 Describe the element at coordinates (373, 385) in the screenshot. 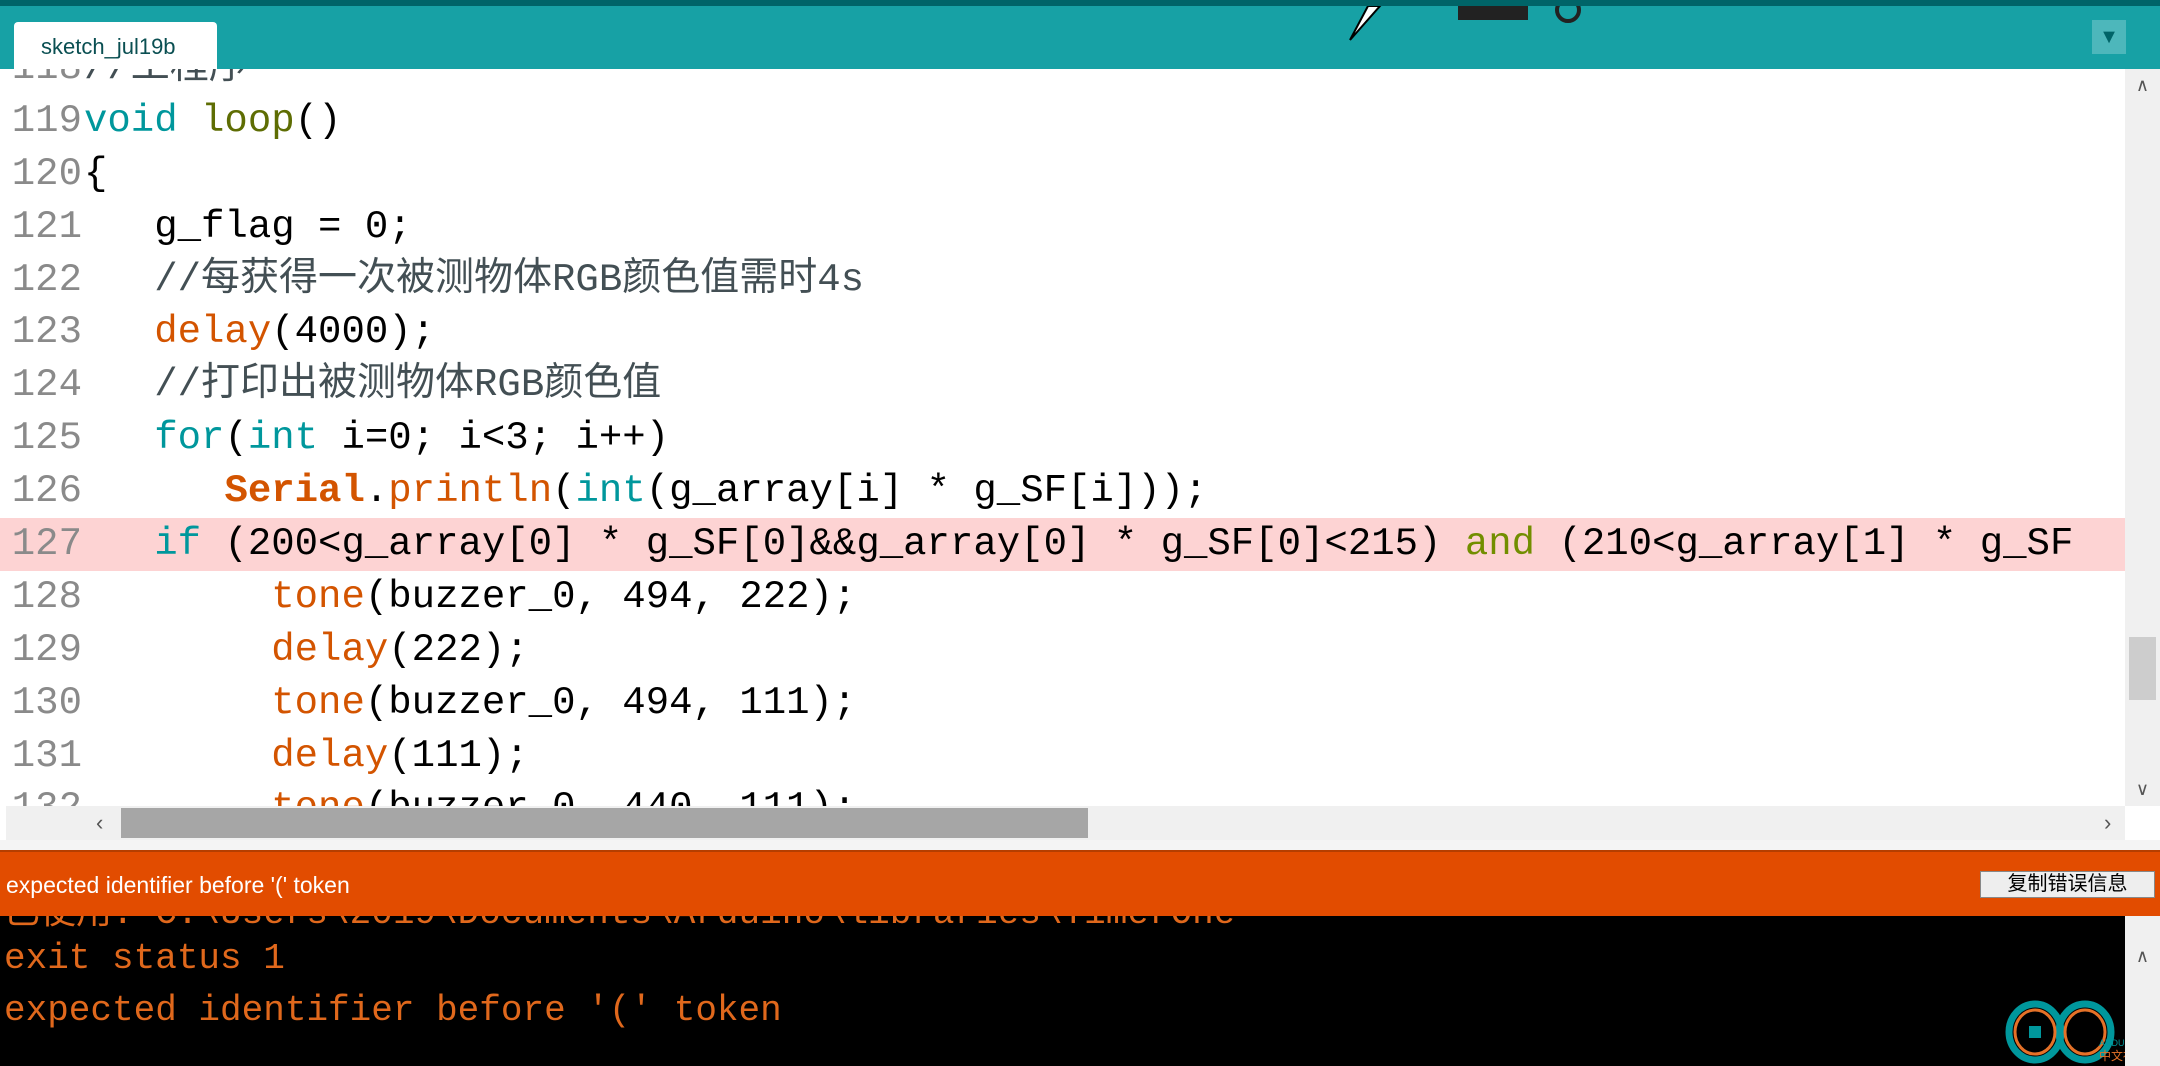

I see `code-token: //打印出被测物体RGB颜色值` at that location.